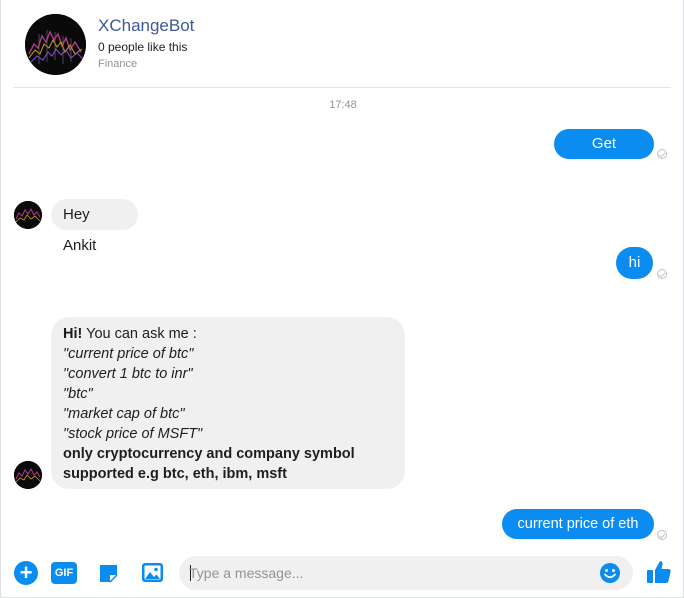 Image resolution: width=684 pixels, height=598 pixels. What do you see at coordinates (342, 44) in the screenshot?
I see `conversation-header: XChangeBot 0 people like this Finance` at bounding box center [342, 44].